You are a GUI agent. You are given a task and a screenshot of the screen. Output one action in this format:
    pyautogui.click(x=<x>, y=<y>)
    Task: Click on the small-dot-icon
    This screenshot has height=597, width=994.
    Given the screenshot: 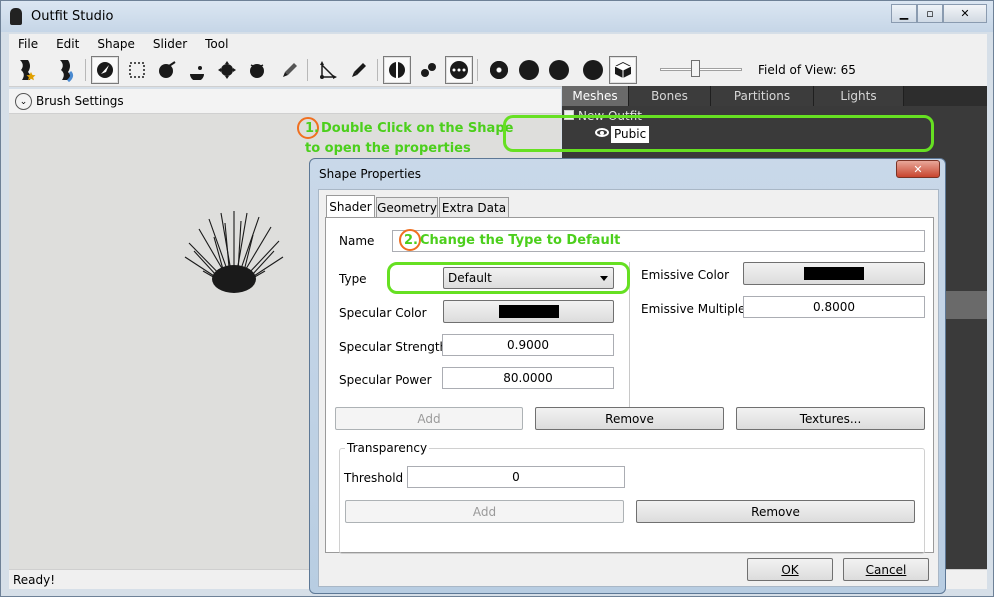 What is the action you would take?
    pyautogui.click(x=499, y=70)
    